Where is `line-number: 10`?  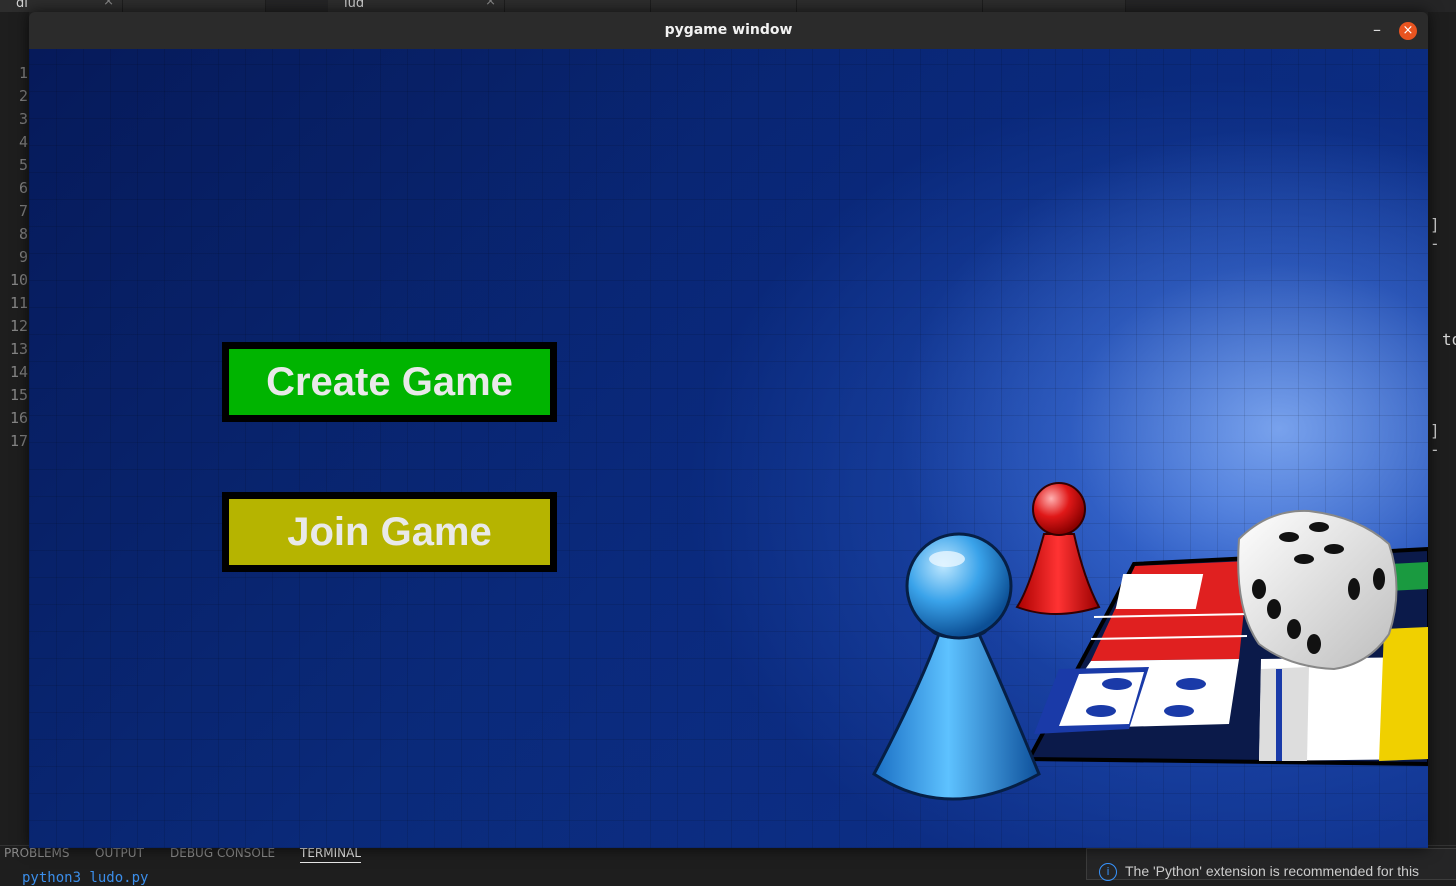 line-number: 10 is located at coordinates (18, 280).